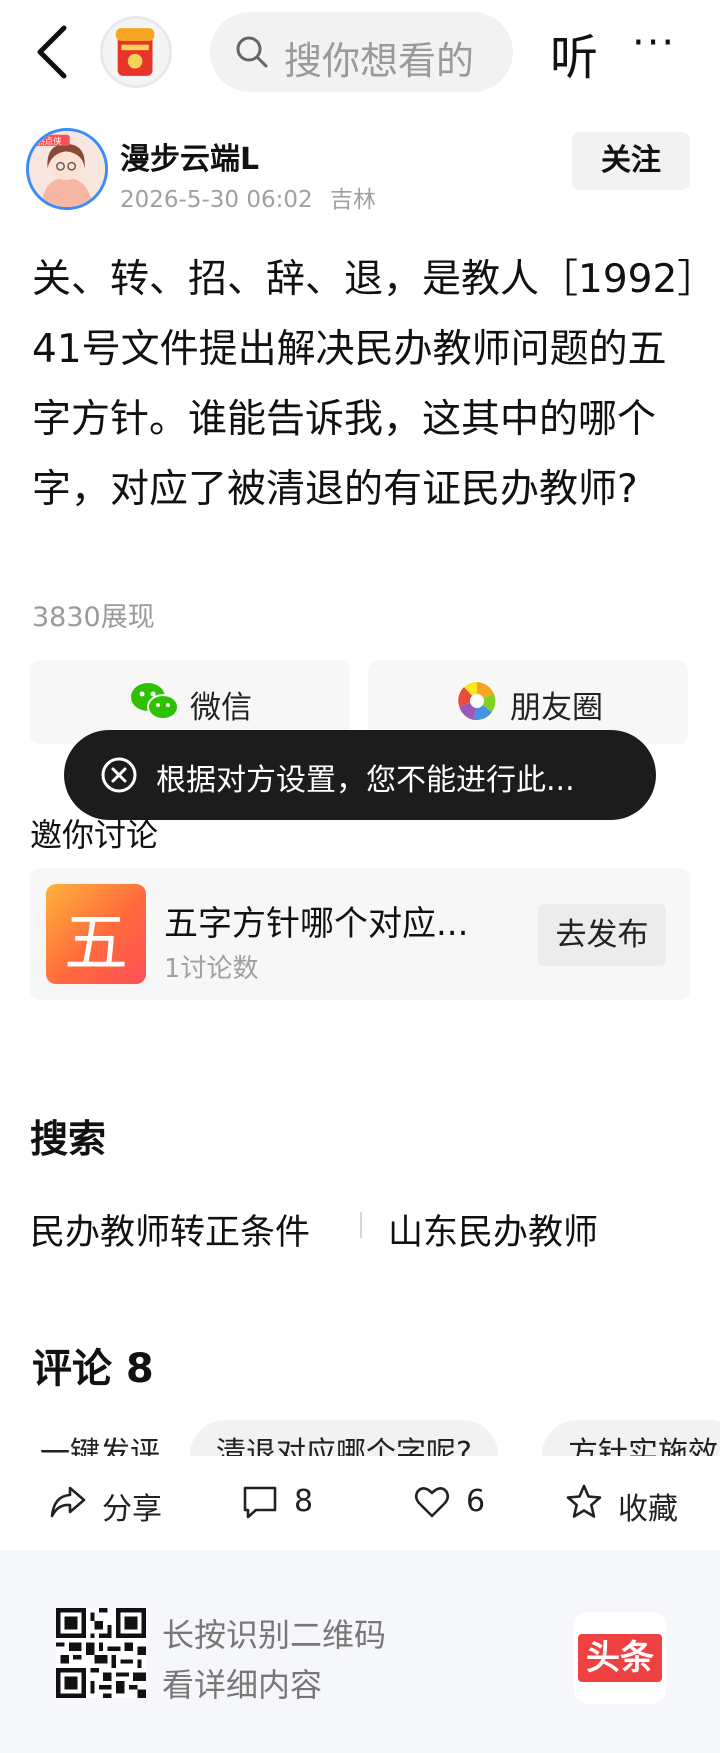 The height and width of the screenshot is (1753, 720). Describe the element at coordinates (574, 53) in the screenshot. I see `listen-button: 听` at that location.